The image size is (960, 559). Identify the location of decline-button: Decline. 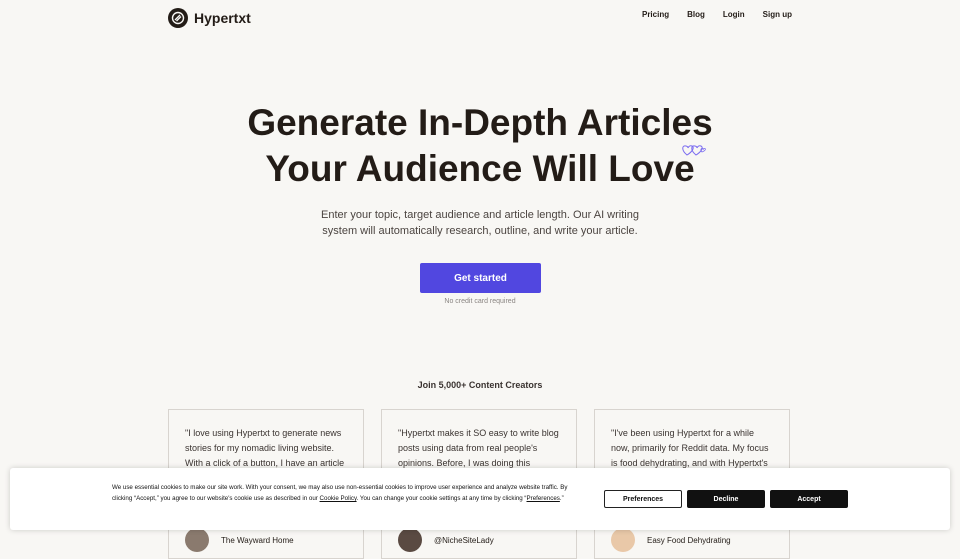
(726, 499).